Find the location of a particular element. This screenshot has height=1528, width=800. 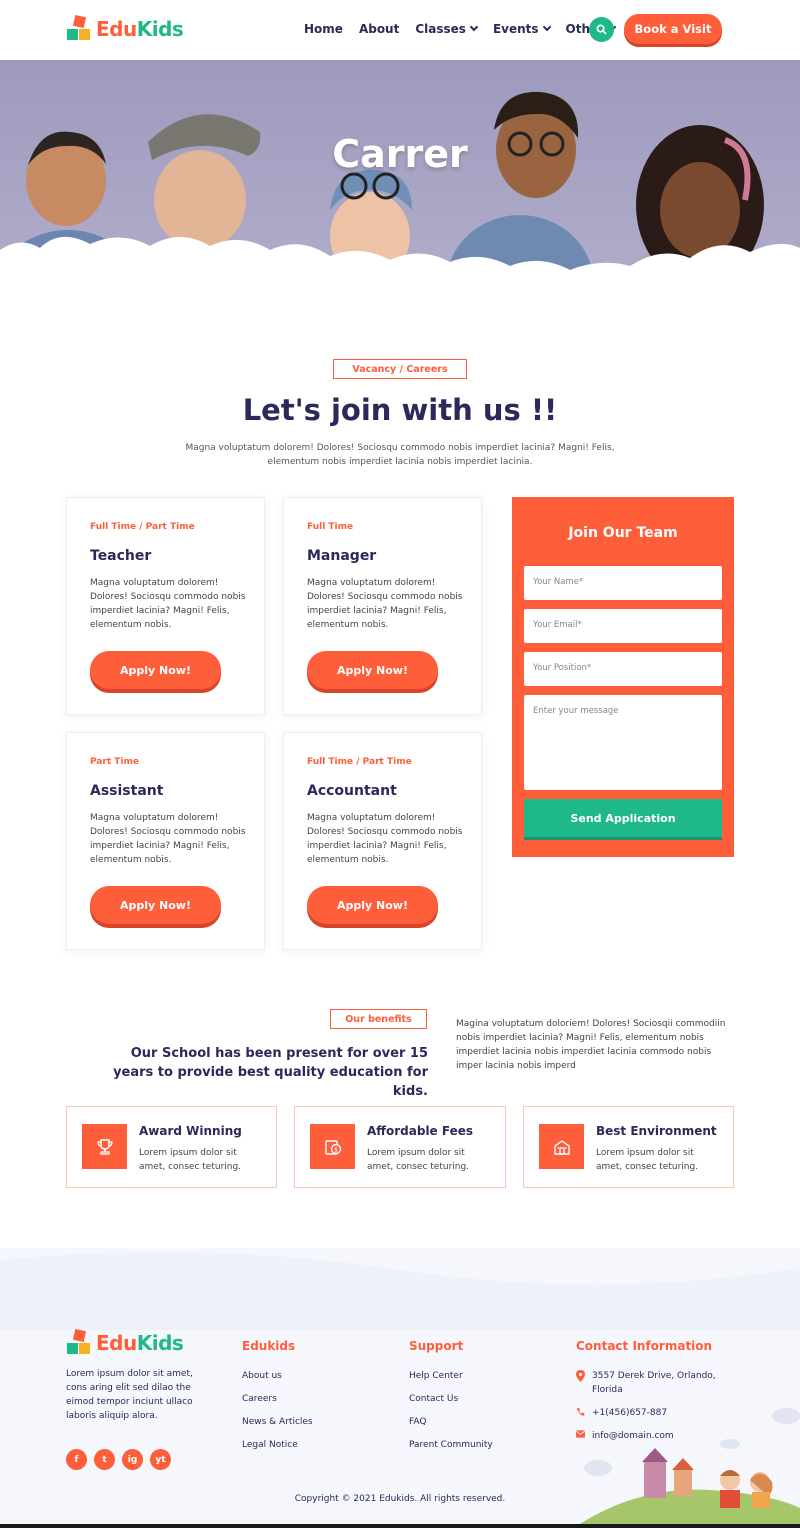

instagram-icon: ig is located at coordinates (132, 1459).